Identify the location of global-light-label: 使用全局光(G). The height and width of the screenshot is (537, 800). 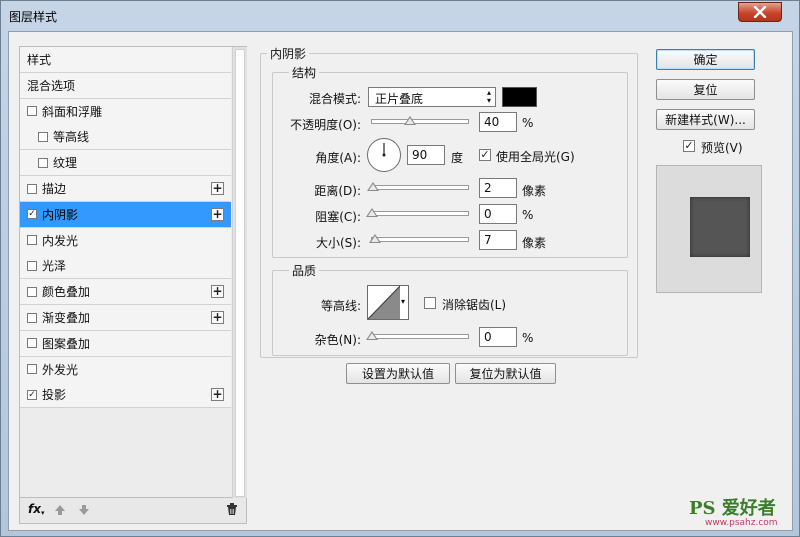
(535, 156).